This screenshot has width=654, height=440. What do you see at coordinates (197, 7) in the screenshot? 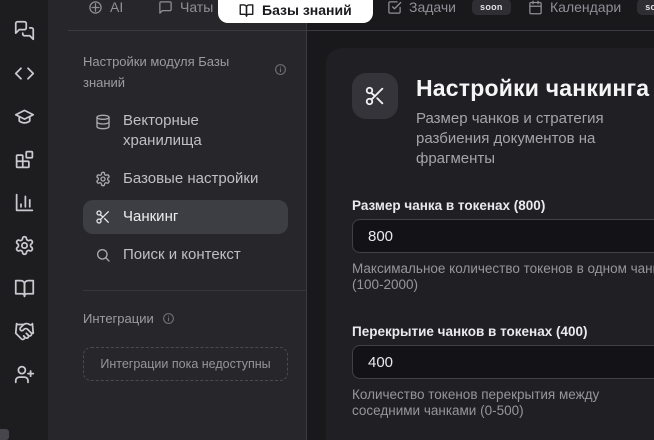
I see `tab-label: Чаты` at bounding box center [197, 7].